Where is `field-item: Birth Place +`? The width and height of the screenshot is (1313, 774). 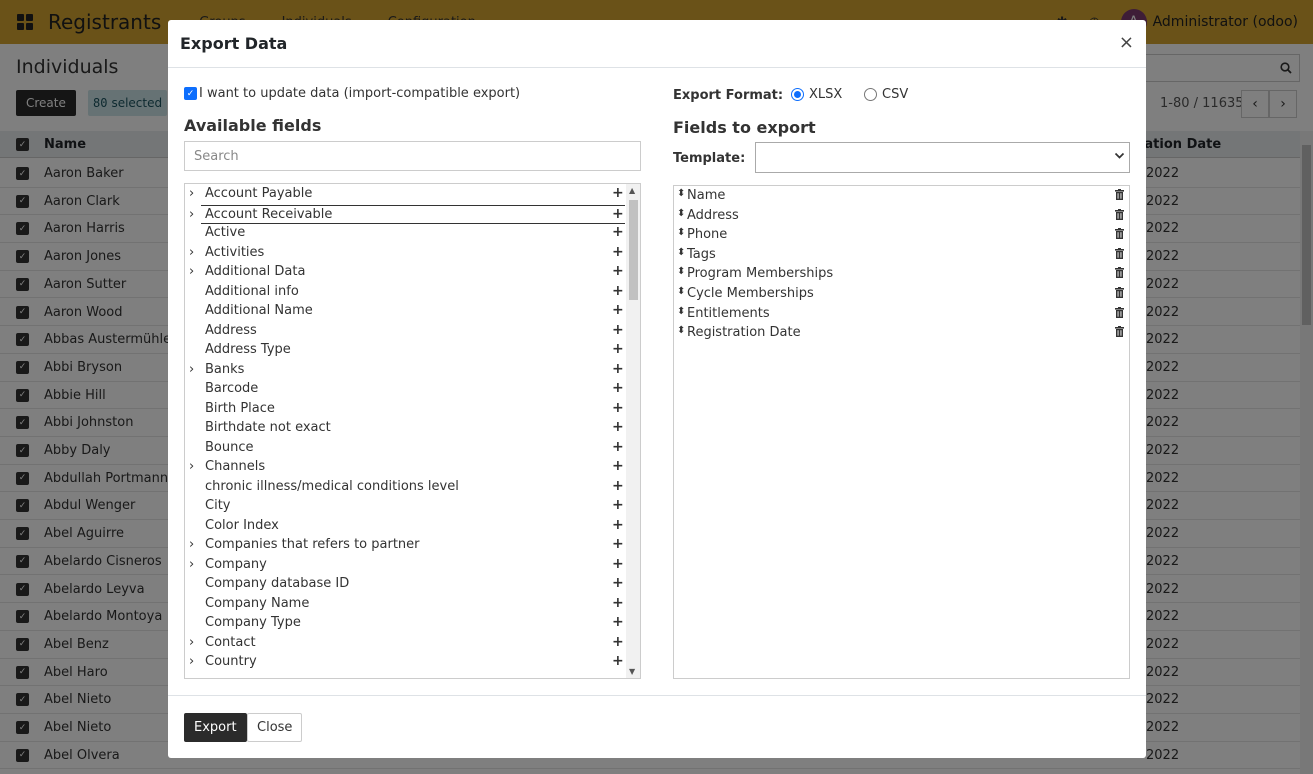 field-item: Birth Place + is located at coordinates (405, 410).